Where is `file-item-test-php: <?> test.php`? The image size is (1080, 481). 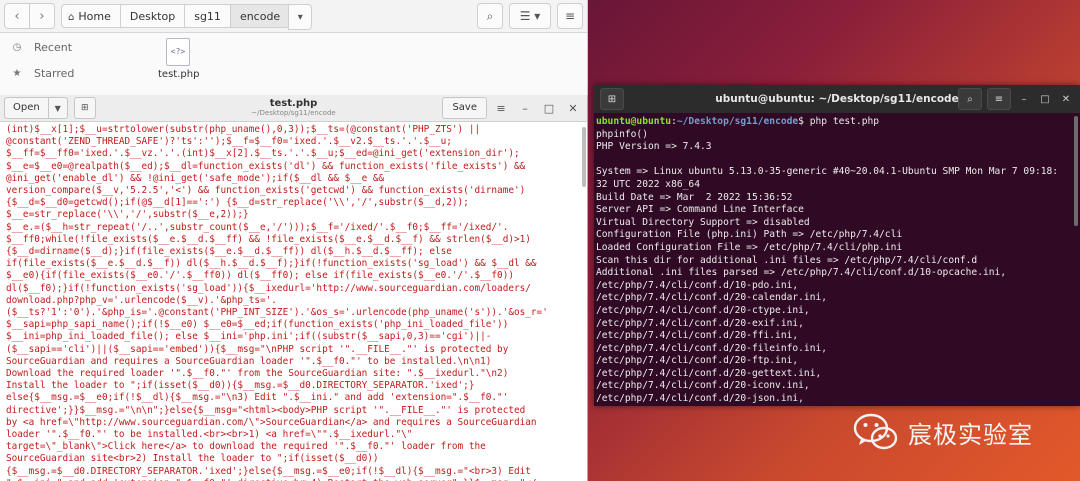
file-item-test-php: <?> test.php is located at coordinates (179, 59).